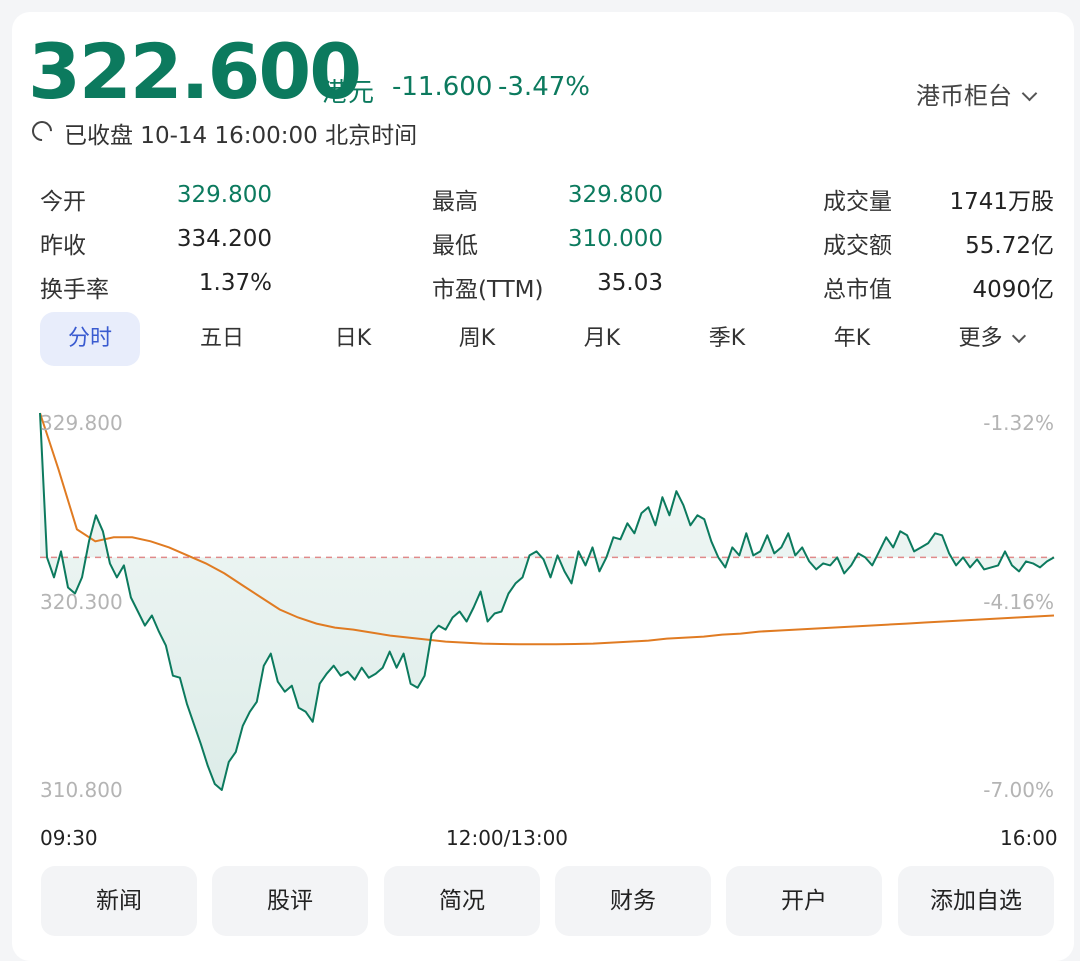 The width and height of the screenshot is (1080, 961). What do you see at coordinates (290, 901) in the screenshot?
I see `comments-button: 股评` at bounding box center [290, 901].